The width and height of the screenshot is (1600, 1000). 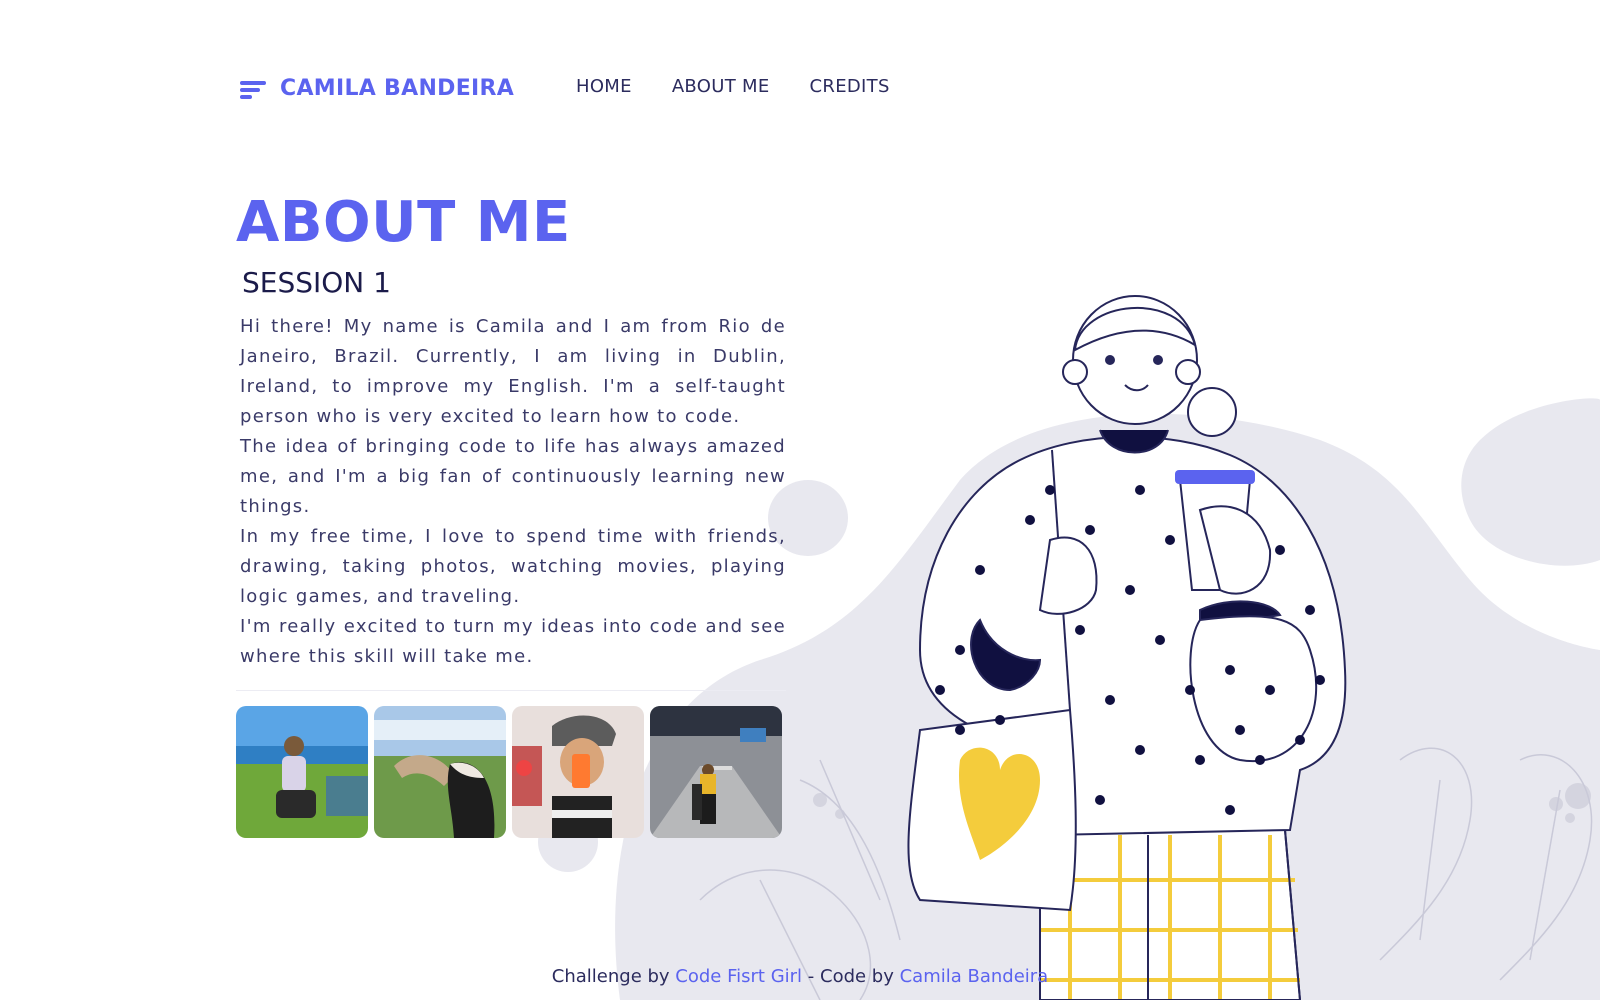 I want to click on menu-lines-icon, so click(x=253, y=89).